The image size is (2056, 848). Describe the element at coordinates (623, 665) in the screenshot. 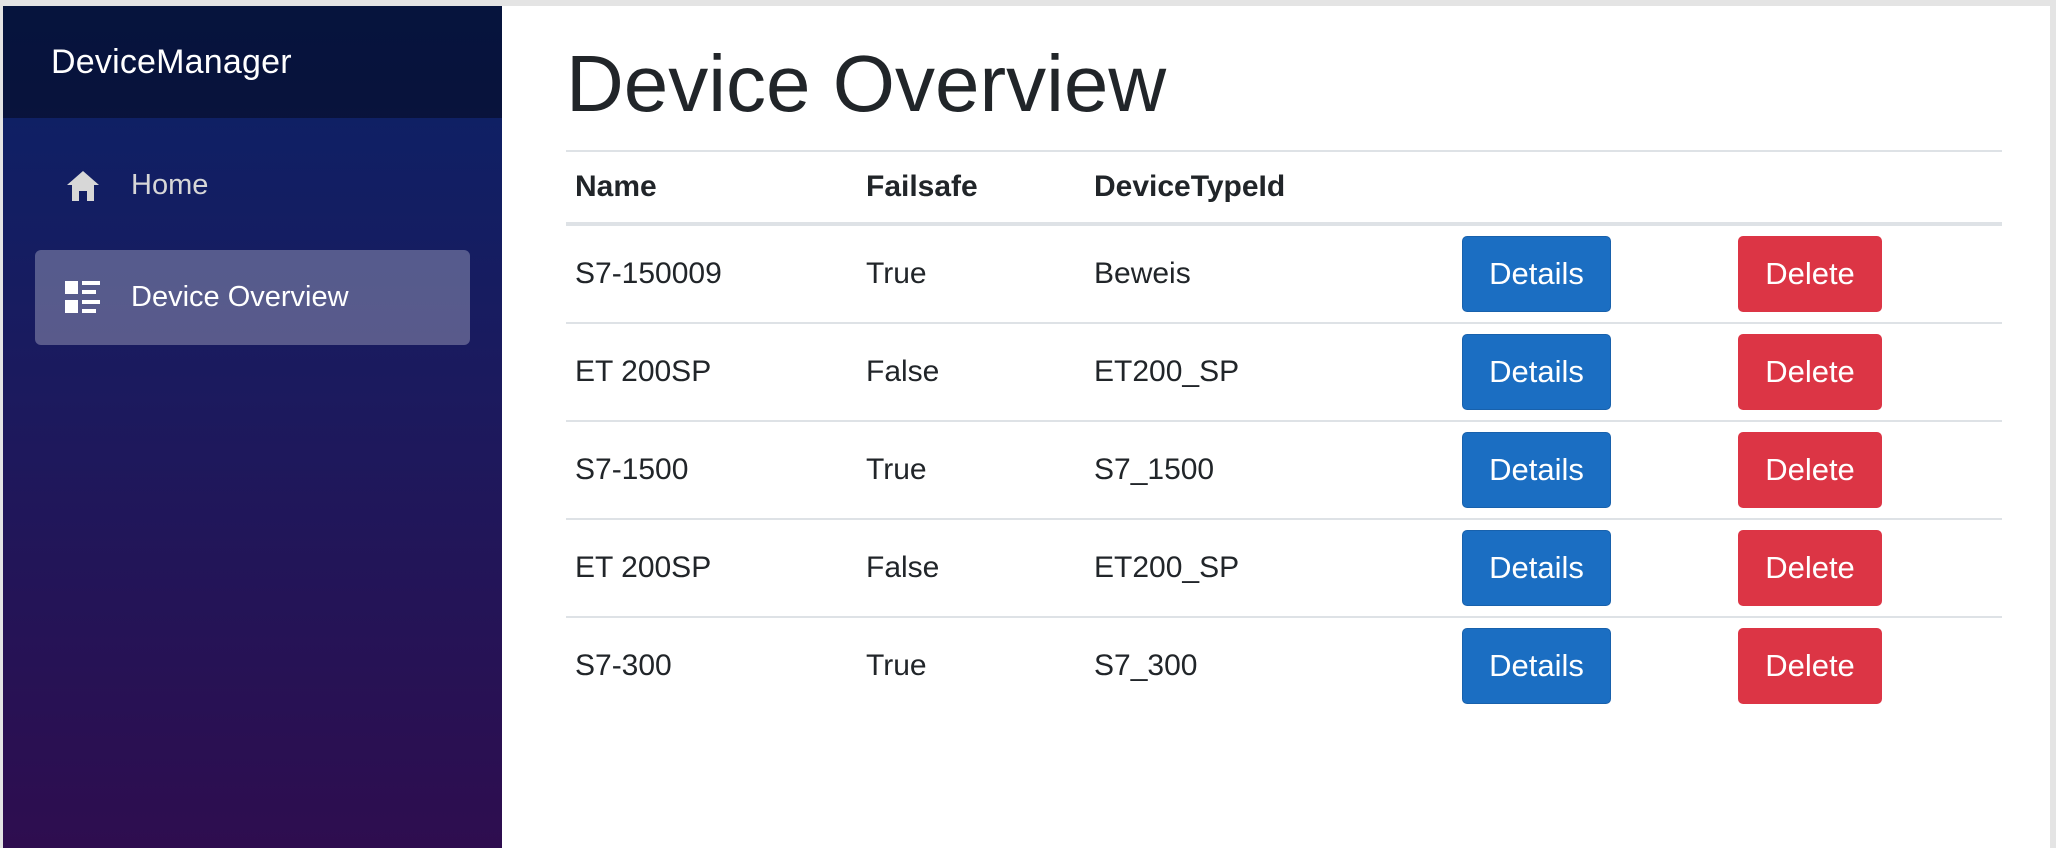

I see `cell-name: S7-300` at that location.